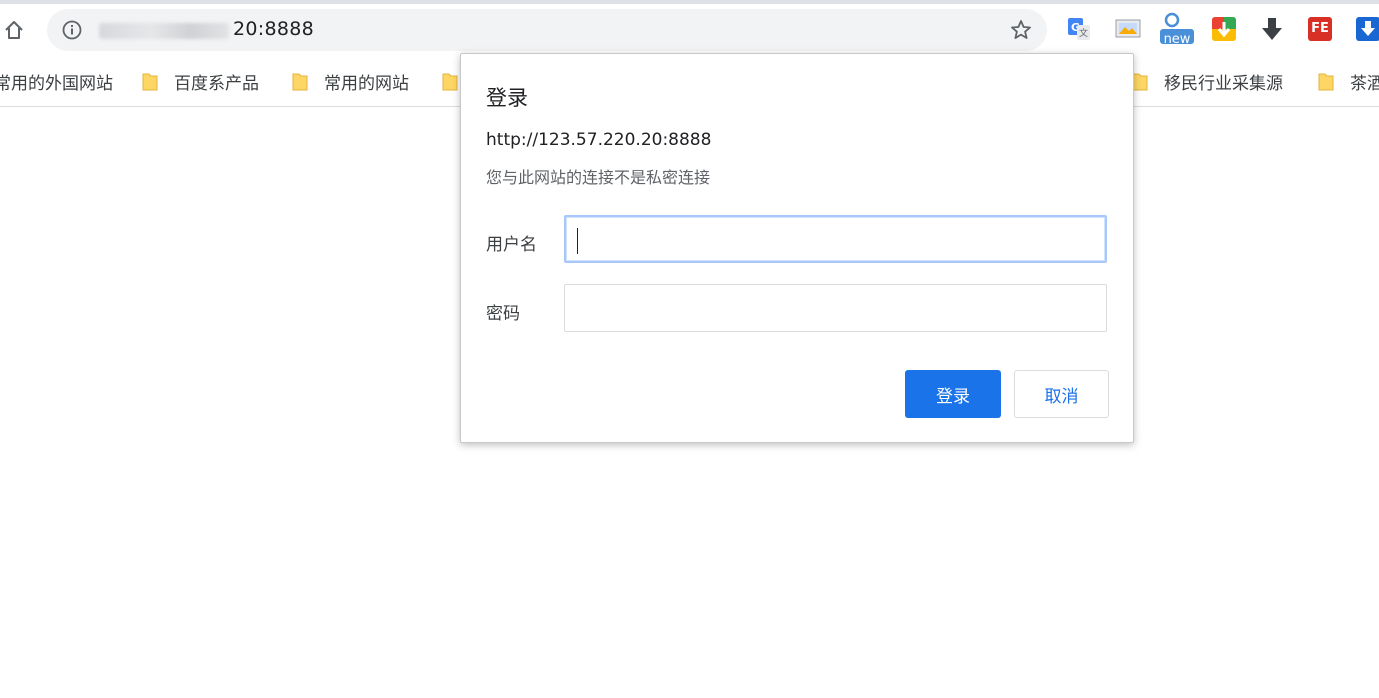 This screenshot has height=698, width=1379. Describe the element at coordinates (1224, 29) in the screenshot. I see `color-download-icon` at that location.